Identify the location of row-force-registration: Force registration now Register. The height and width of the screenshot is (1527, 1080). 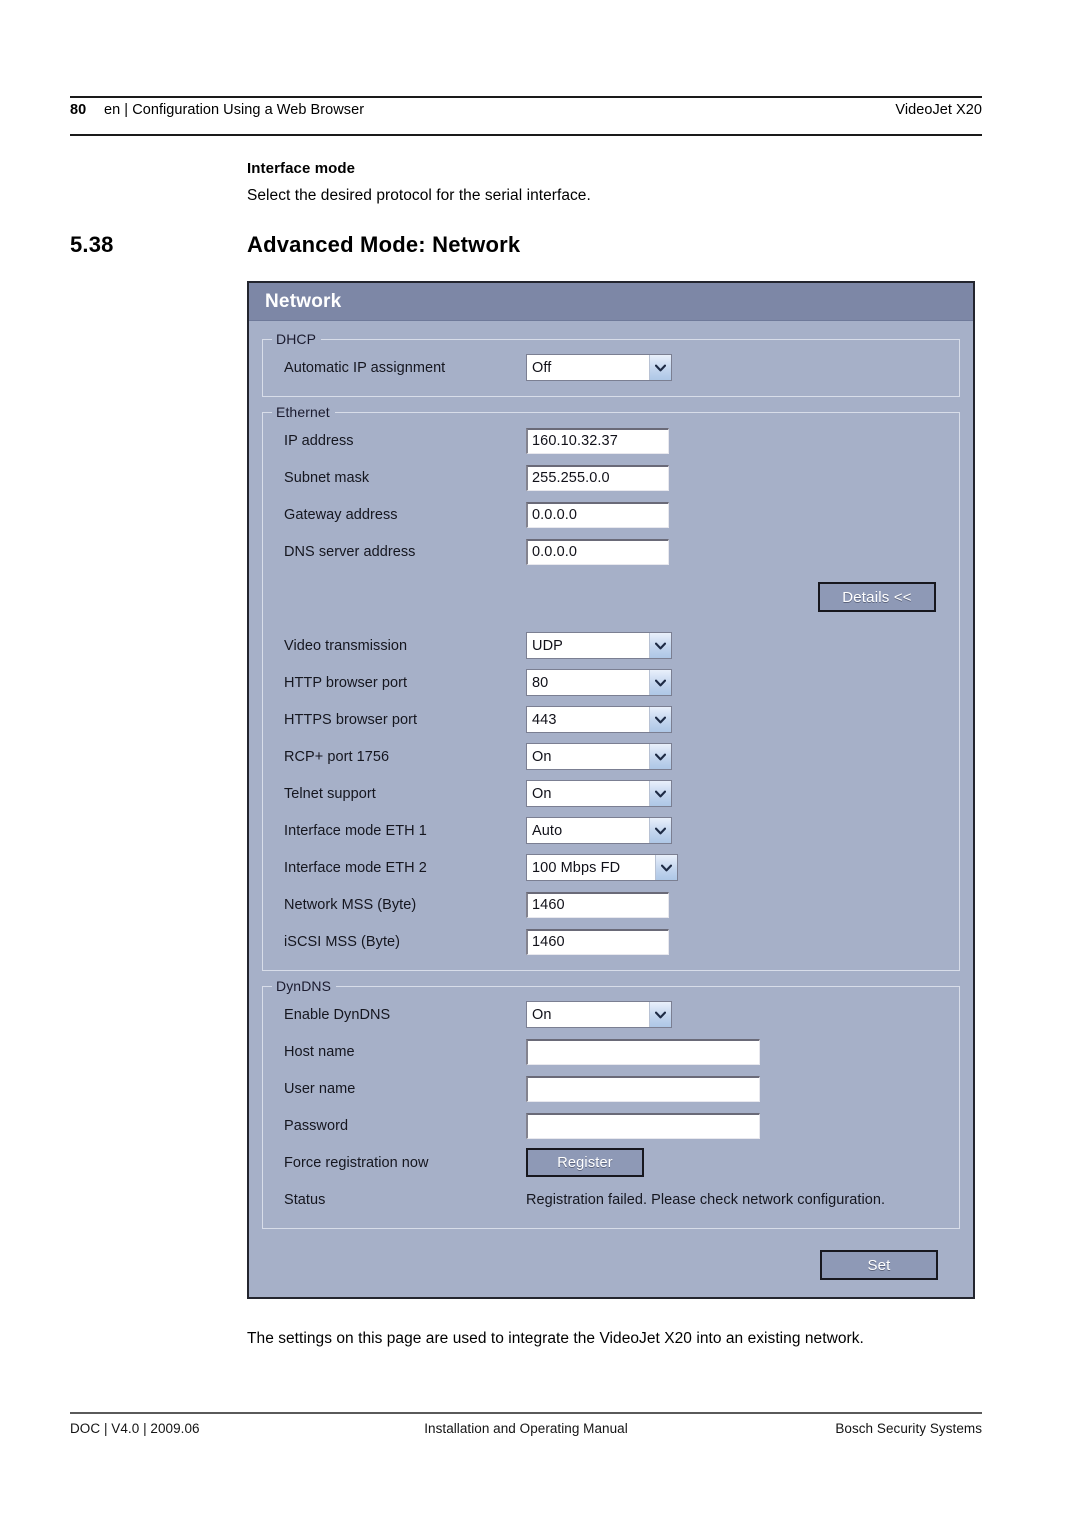
(611, 1162).